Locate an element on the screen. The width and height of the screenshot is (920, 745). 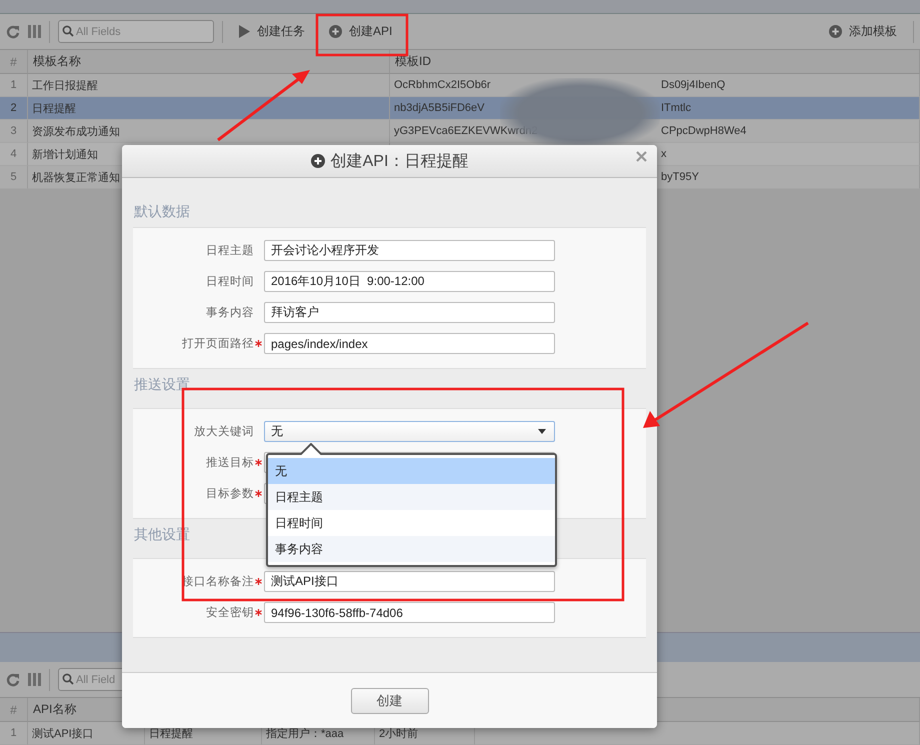
add-template-button: 添加模板 is located at coordinates (863, 31).